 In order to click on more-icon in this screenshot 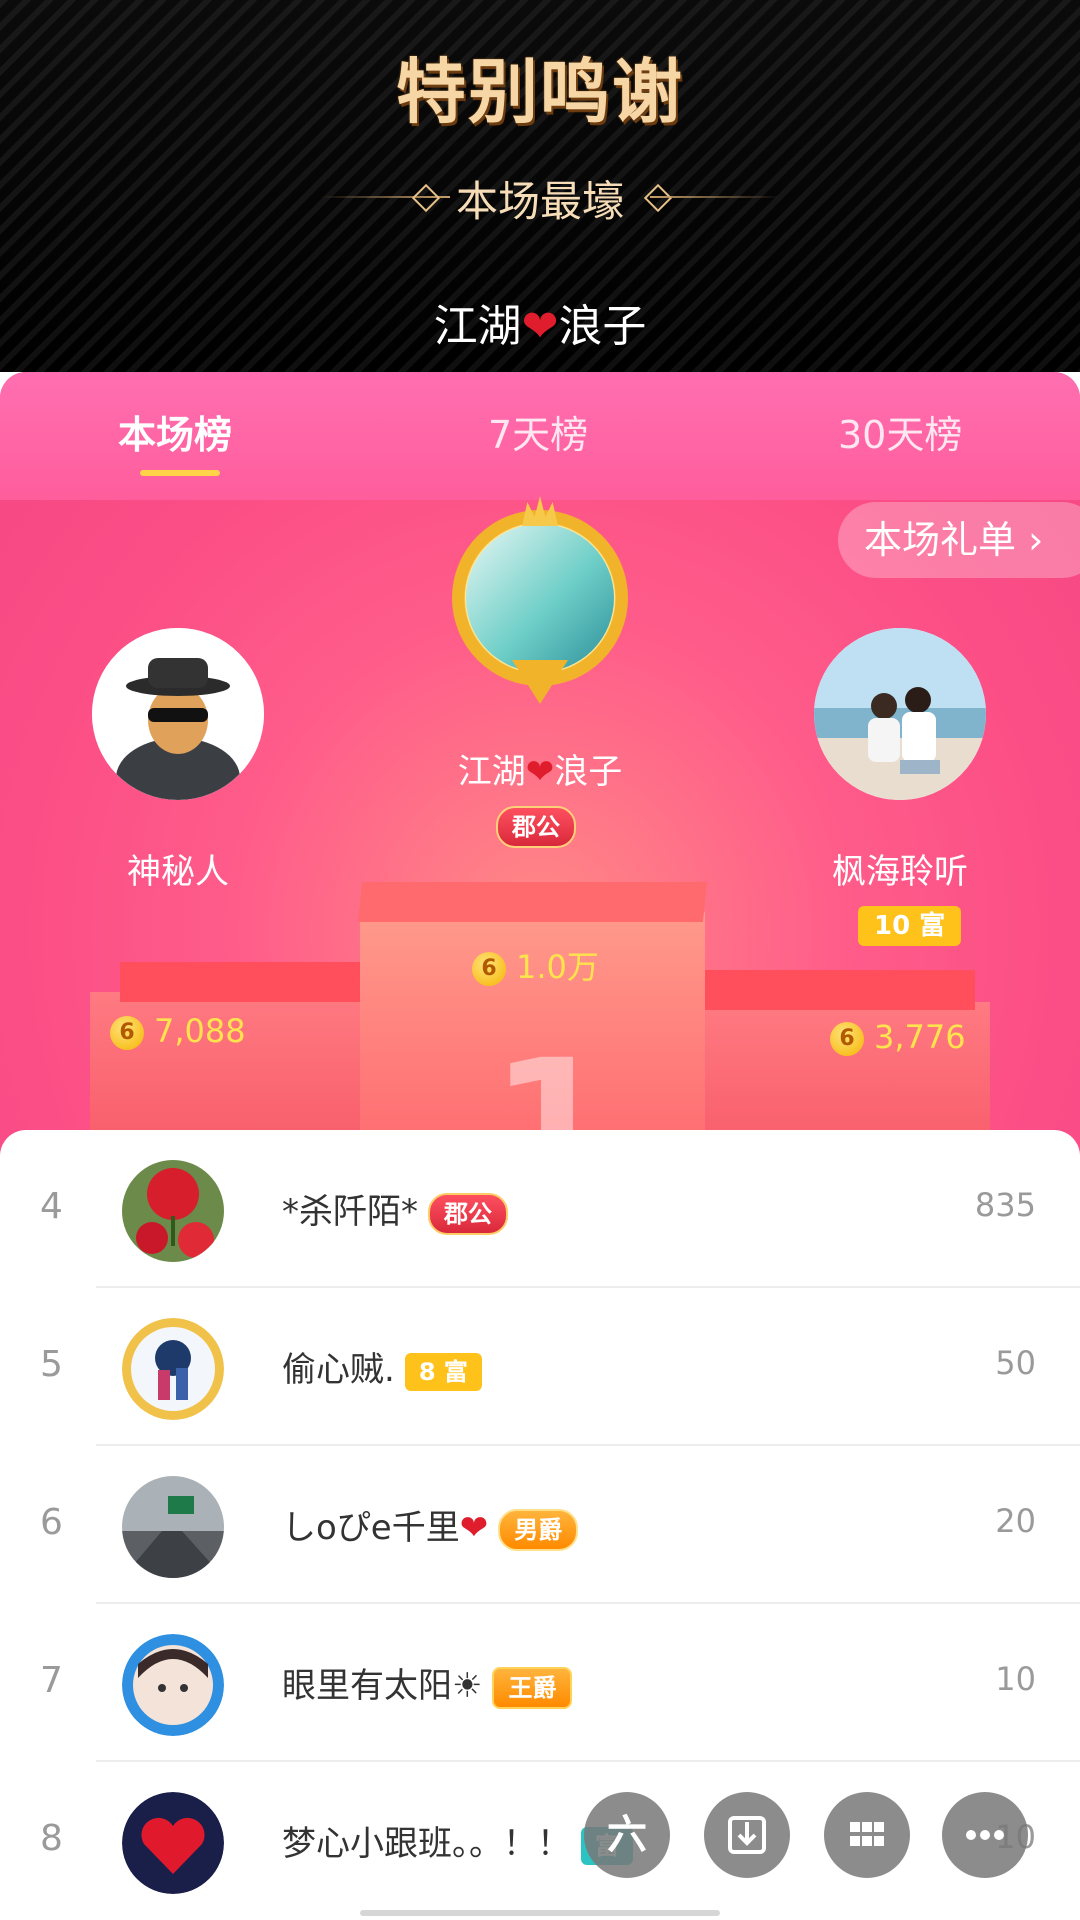, I will do `click(985, 1835)`.